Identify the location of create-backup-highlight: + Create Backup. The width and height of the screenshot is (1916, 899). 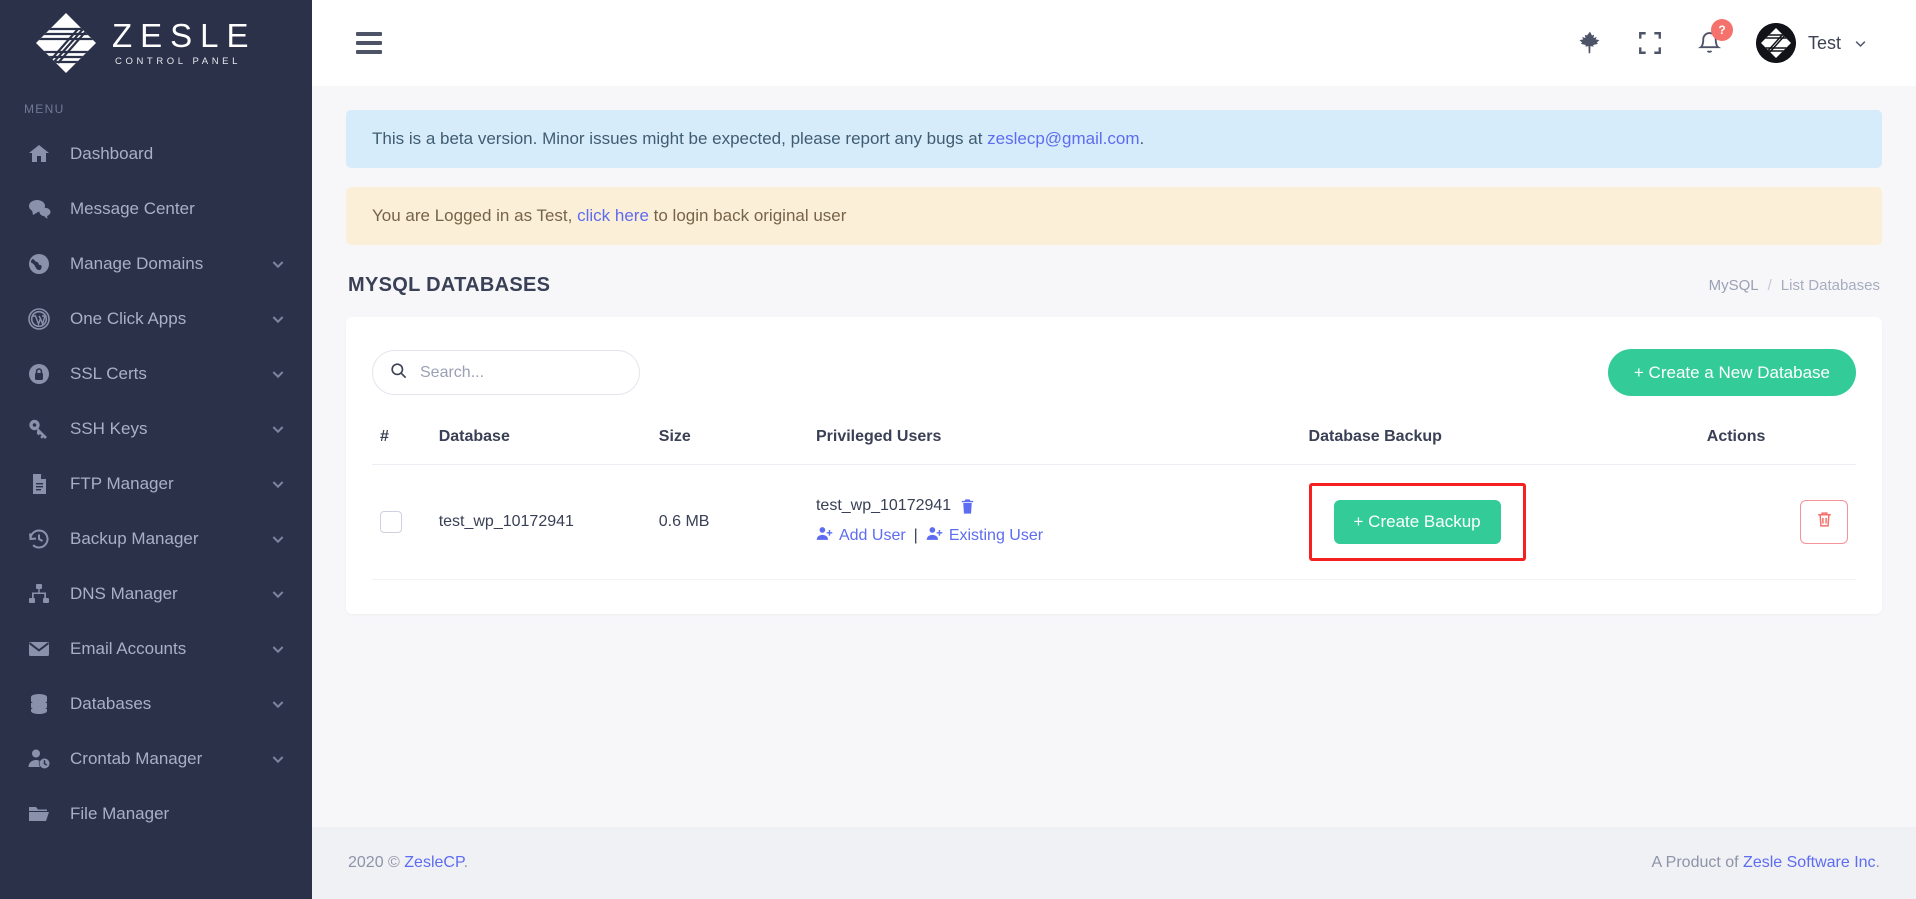
(1417, 522).